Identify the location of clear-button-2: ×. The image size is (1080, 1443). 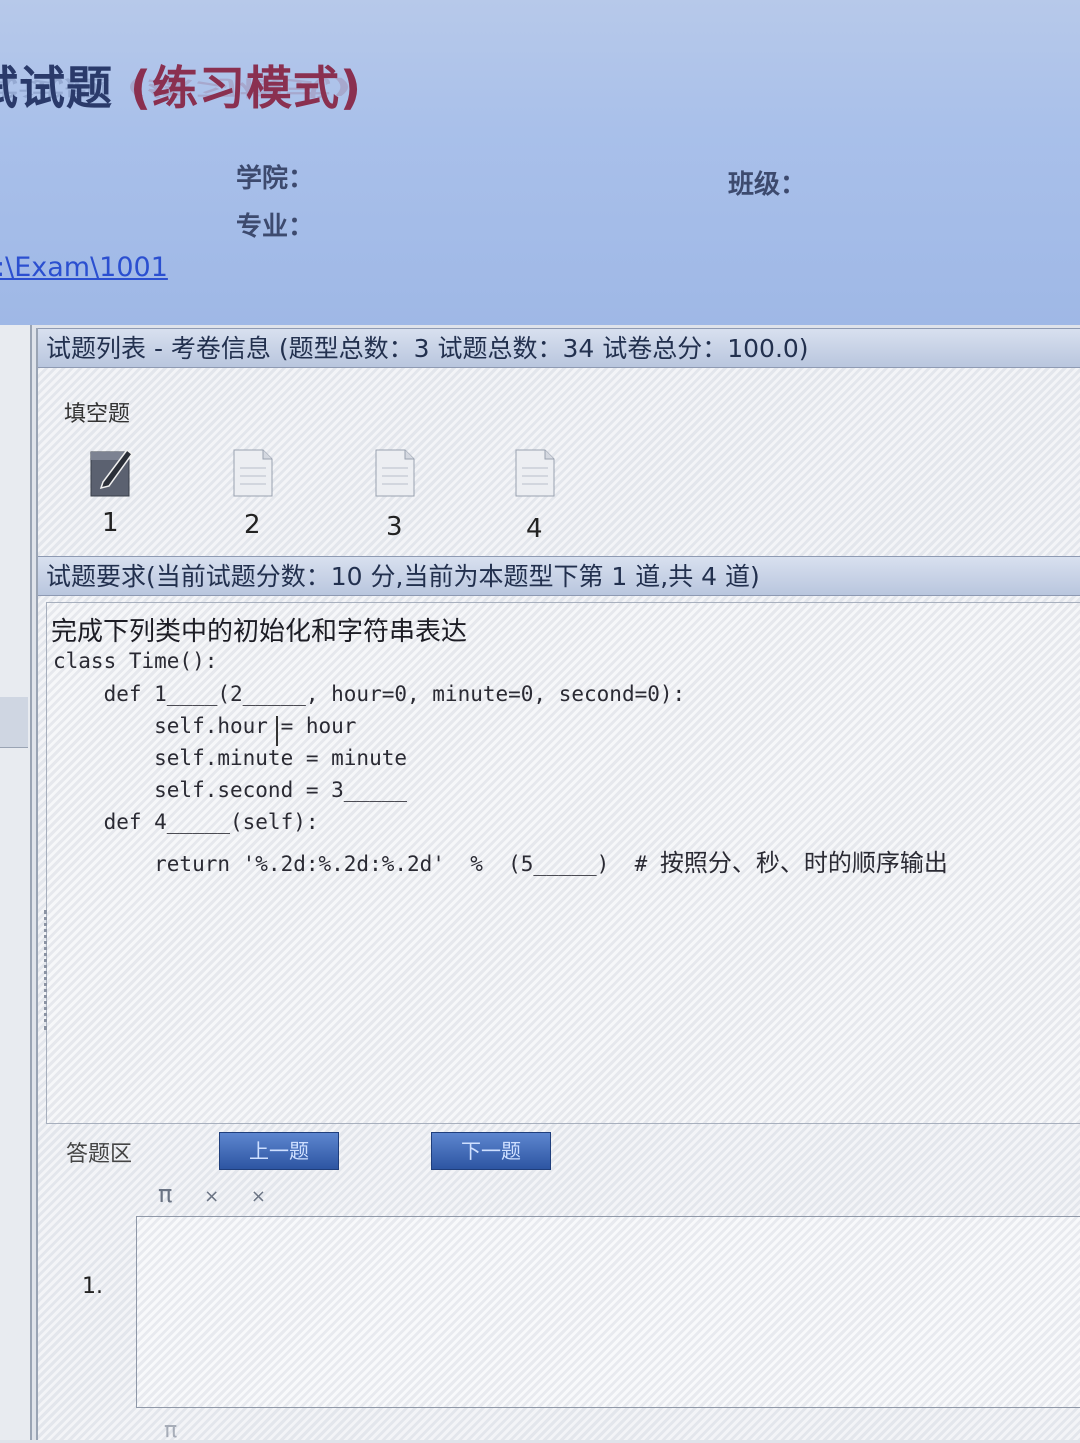
(258, 1196).